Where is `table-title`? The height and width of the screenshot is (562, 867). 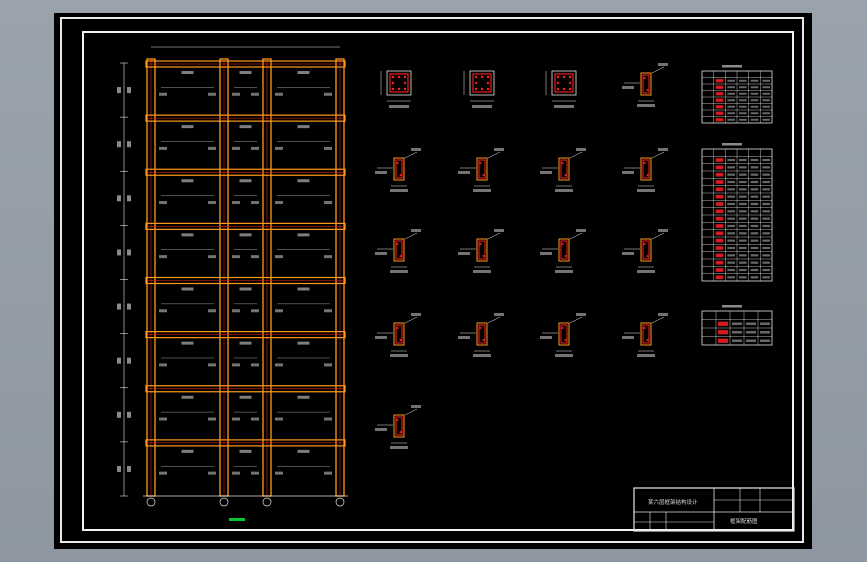
table-title is located at coordinates (732, 66).